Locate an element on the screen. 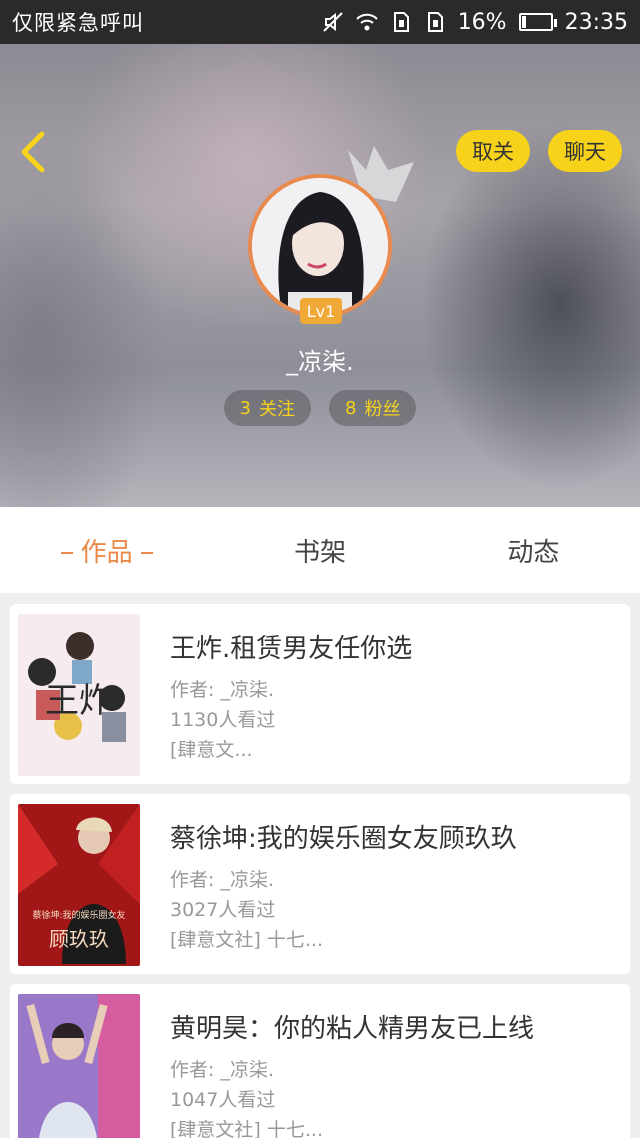 The width and height of the screenshot is (640, 1138). following-count: 3 is located at coordinates (245, 408).